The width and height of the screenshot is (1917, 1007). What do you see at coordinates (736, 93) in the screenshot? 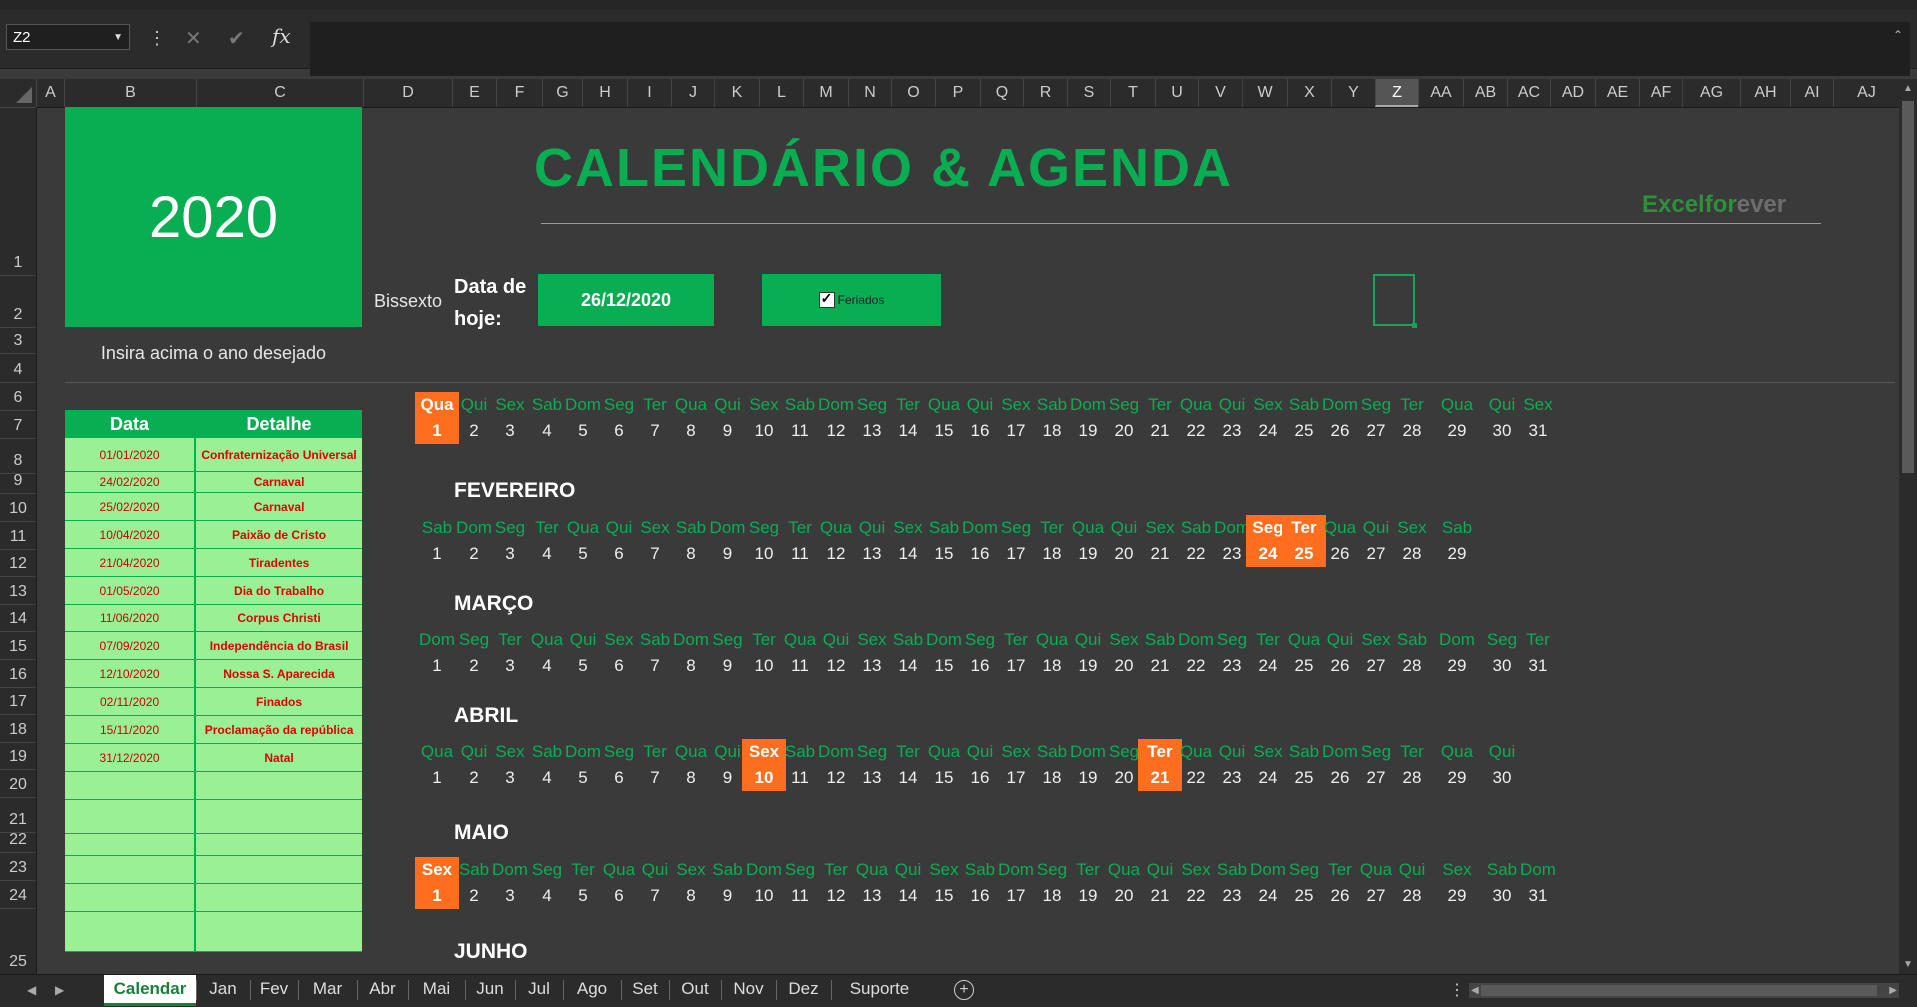
I see `column-header: K` at bounding box center [736, 93].